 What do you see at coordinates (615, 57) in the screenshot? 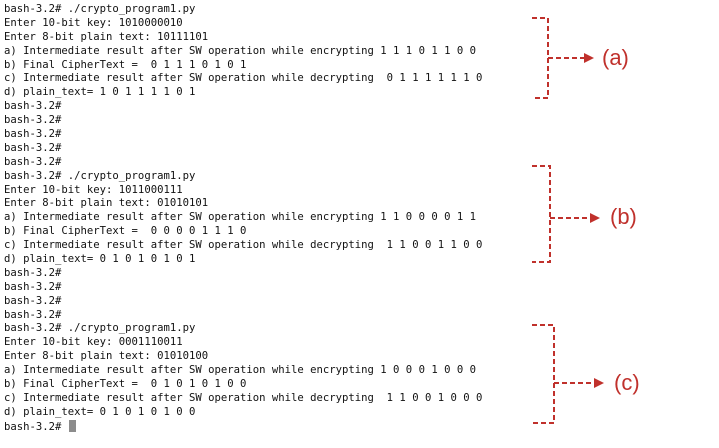
I see `annotation-label-a: (a)` at bounding box center [615, 57].